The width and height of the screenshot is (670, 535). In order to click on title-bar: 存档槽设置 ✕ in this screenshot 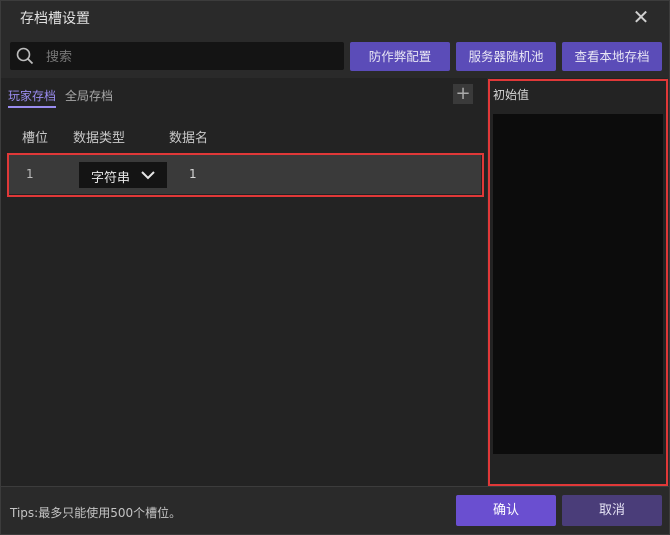, I will do `click(335, 17)`.